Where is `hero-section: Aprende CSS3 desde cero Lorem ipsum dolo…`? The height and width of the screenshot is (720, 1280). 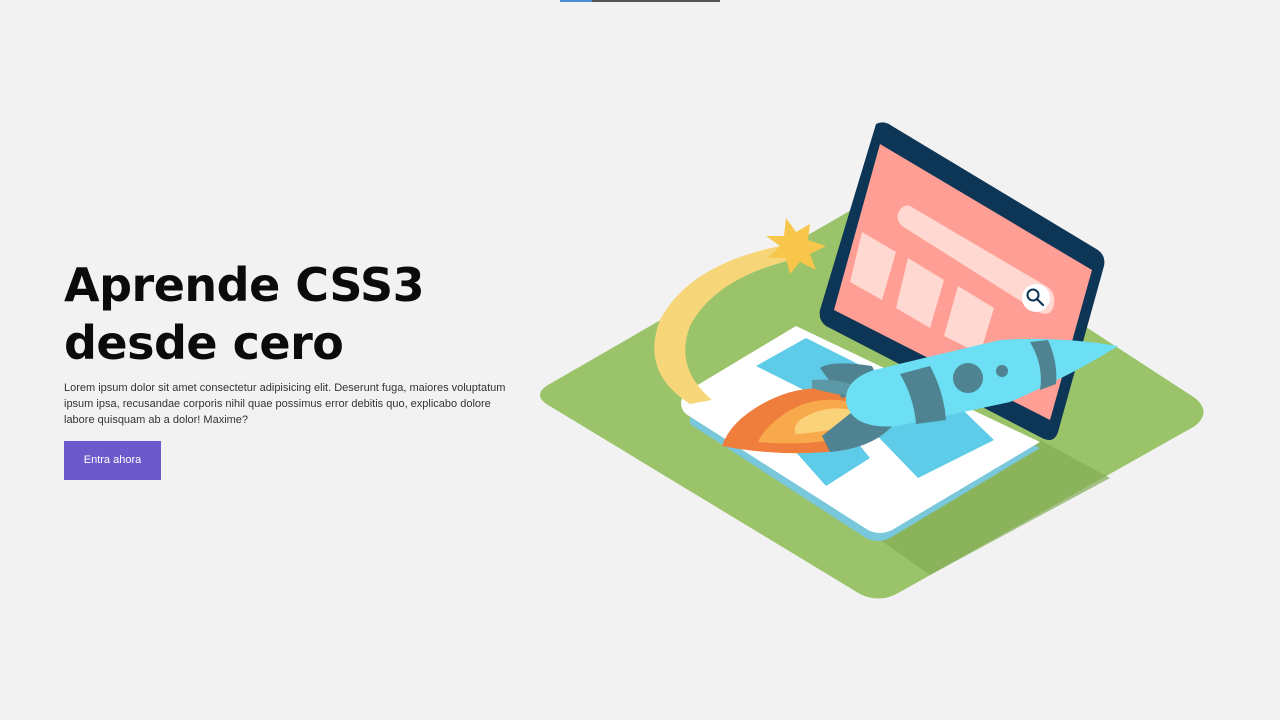
hero-section: Aprende CSS3 desde cero Lorem ipsum dolo… is located at coordinates (294, 368).